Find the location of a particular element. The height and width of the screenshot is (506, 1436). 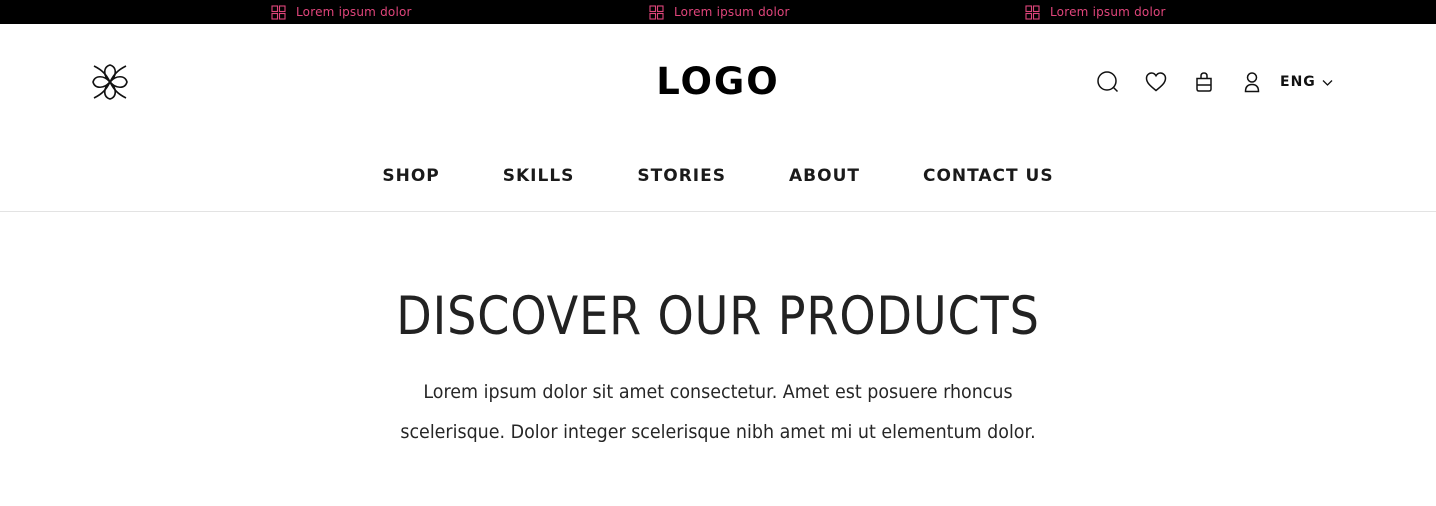

user-icon is located at coordinates (1252, 82).